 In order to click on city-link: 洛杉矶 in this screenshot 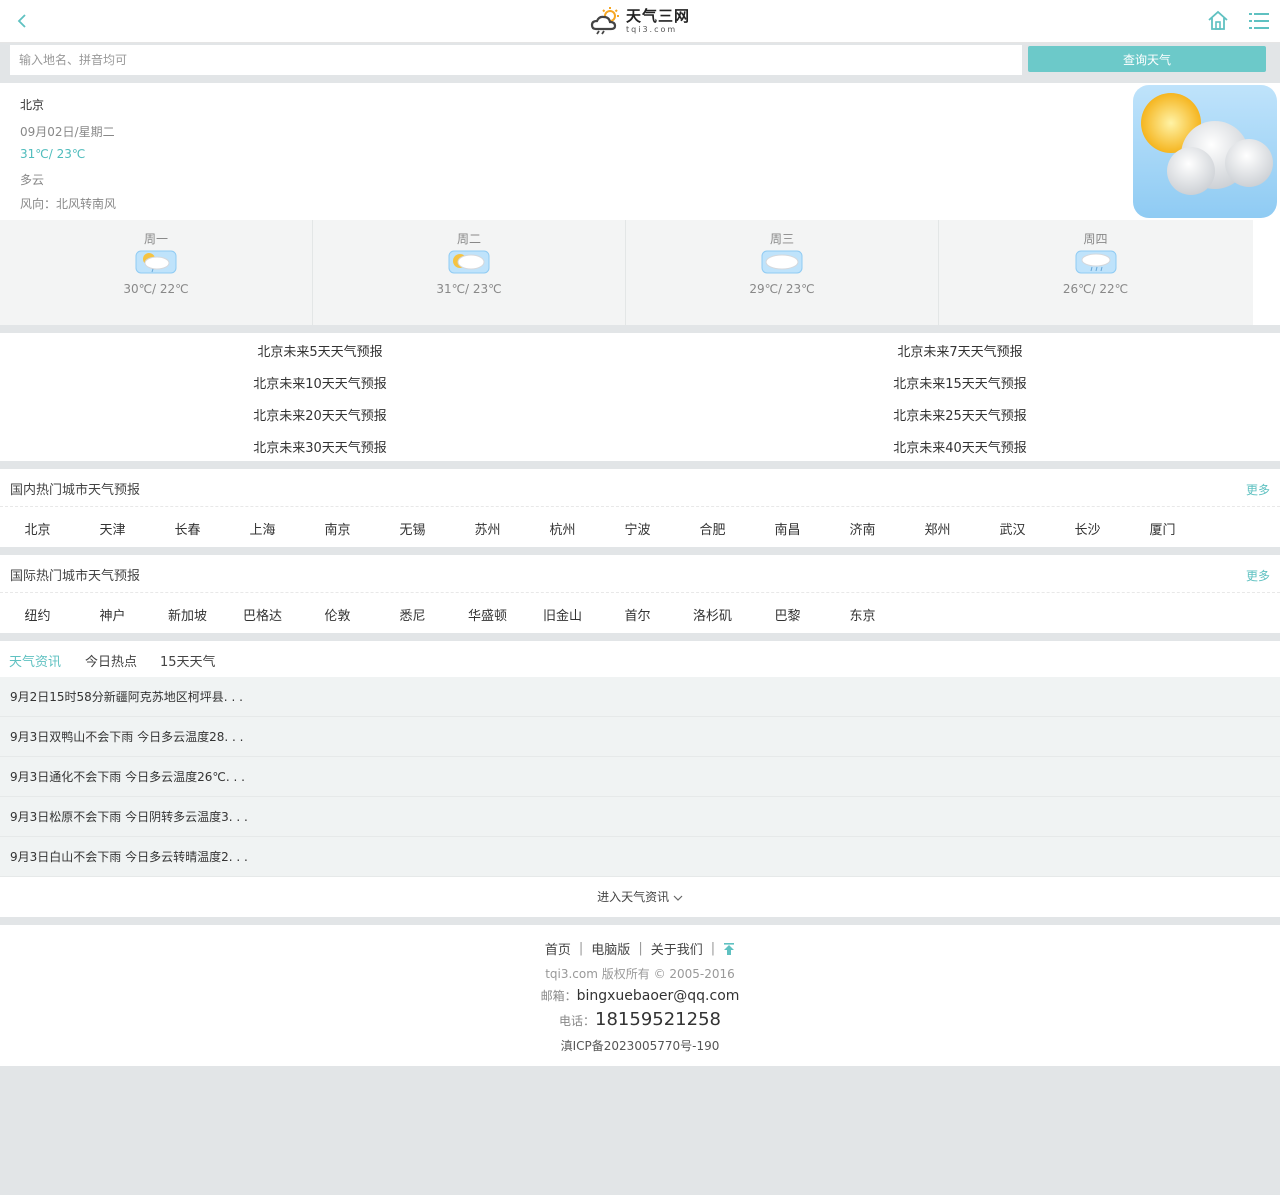, I will do `click(712, 614)`.